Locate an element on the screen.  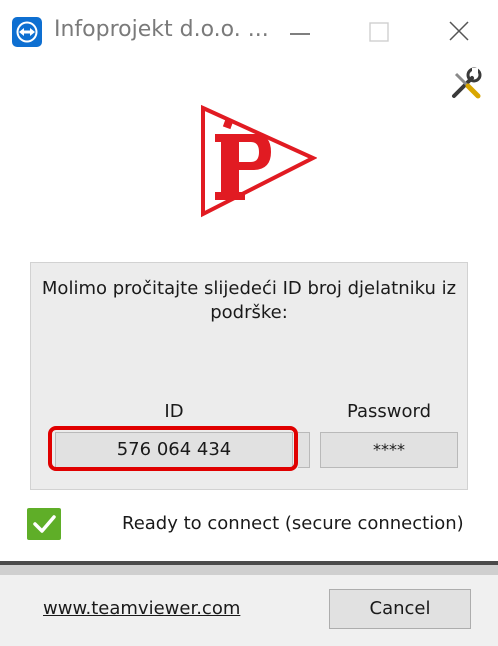
tools-icon is located at coordinates (466, 84).